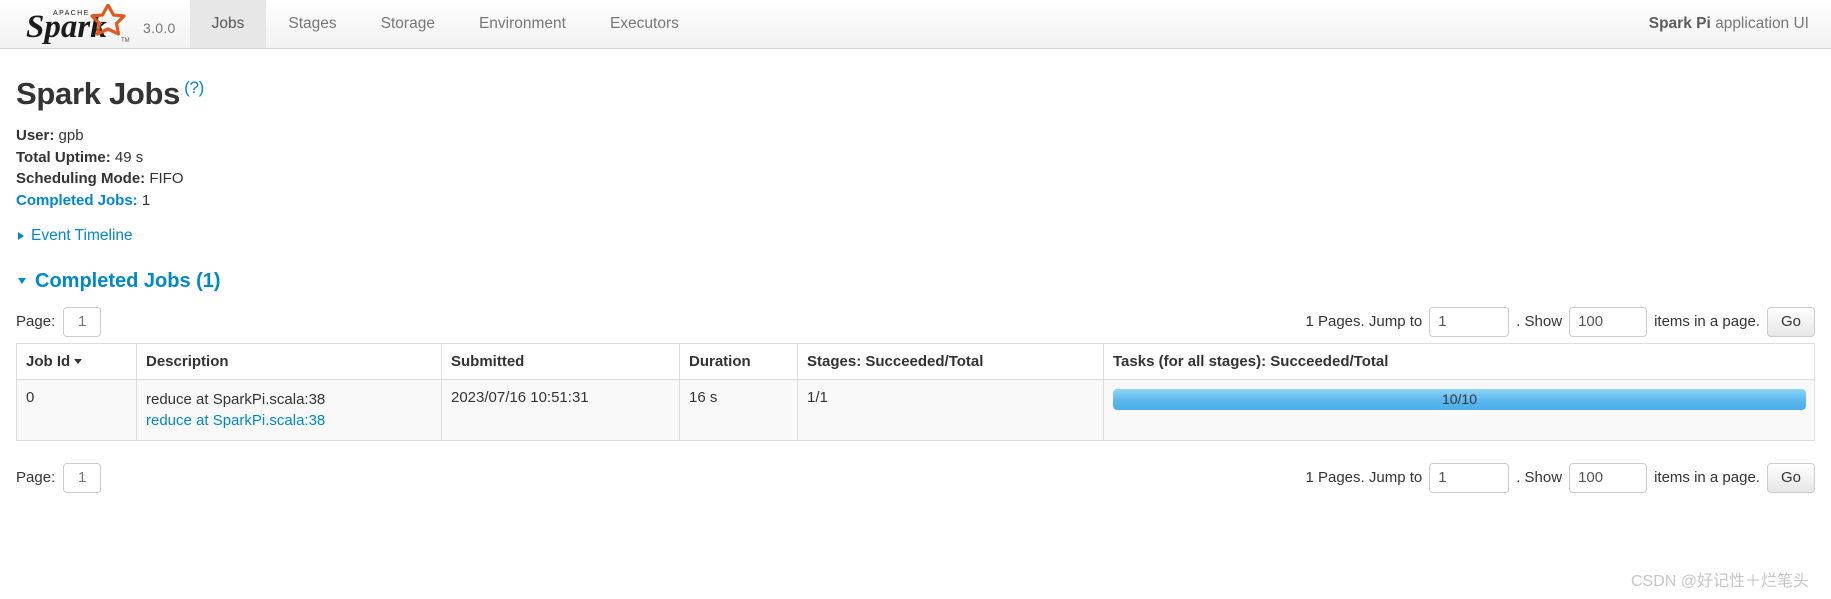 The image size is (1831, 599). What do you see at coordinates (82, 236) in the screenshot?
I see `event-timeline-label: Event Timeline` at bounding box center [82, 236].